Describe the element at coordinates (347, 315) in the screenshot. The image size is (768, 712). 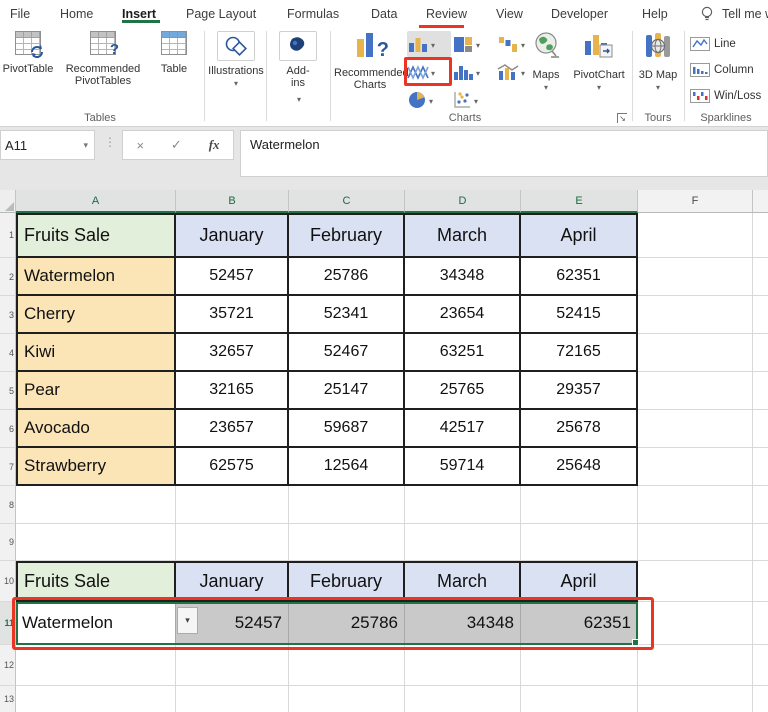
I see `cell-c3: 52341` at that location.